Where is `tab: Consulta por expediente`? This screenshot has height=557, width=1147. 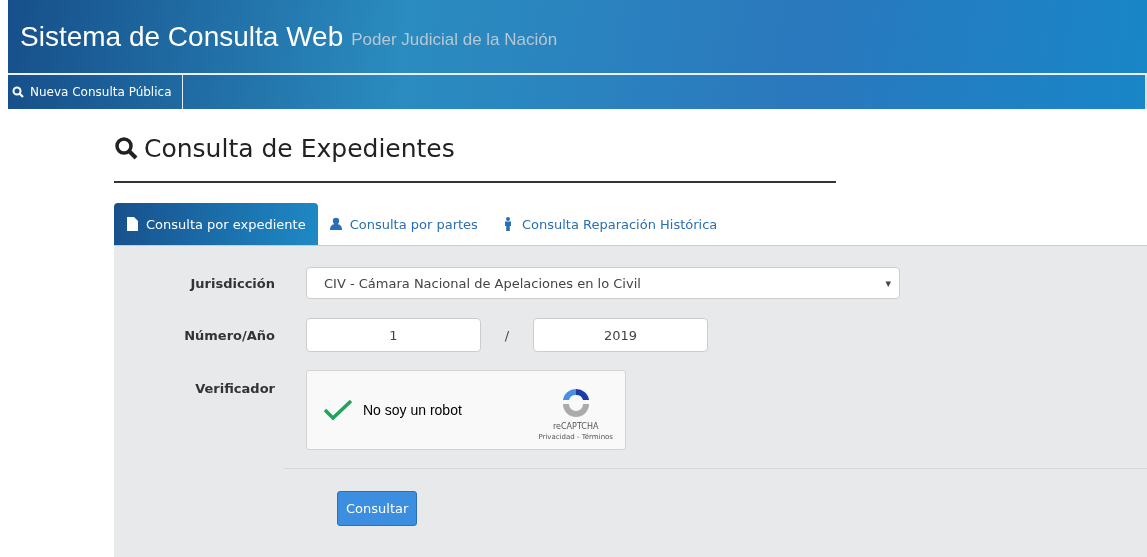 tab: Consulta por expediente is located at coordinates (216, 224).